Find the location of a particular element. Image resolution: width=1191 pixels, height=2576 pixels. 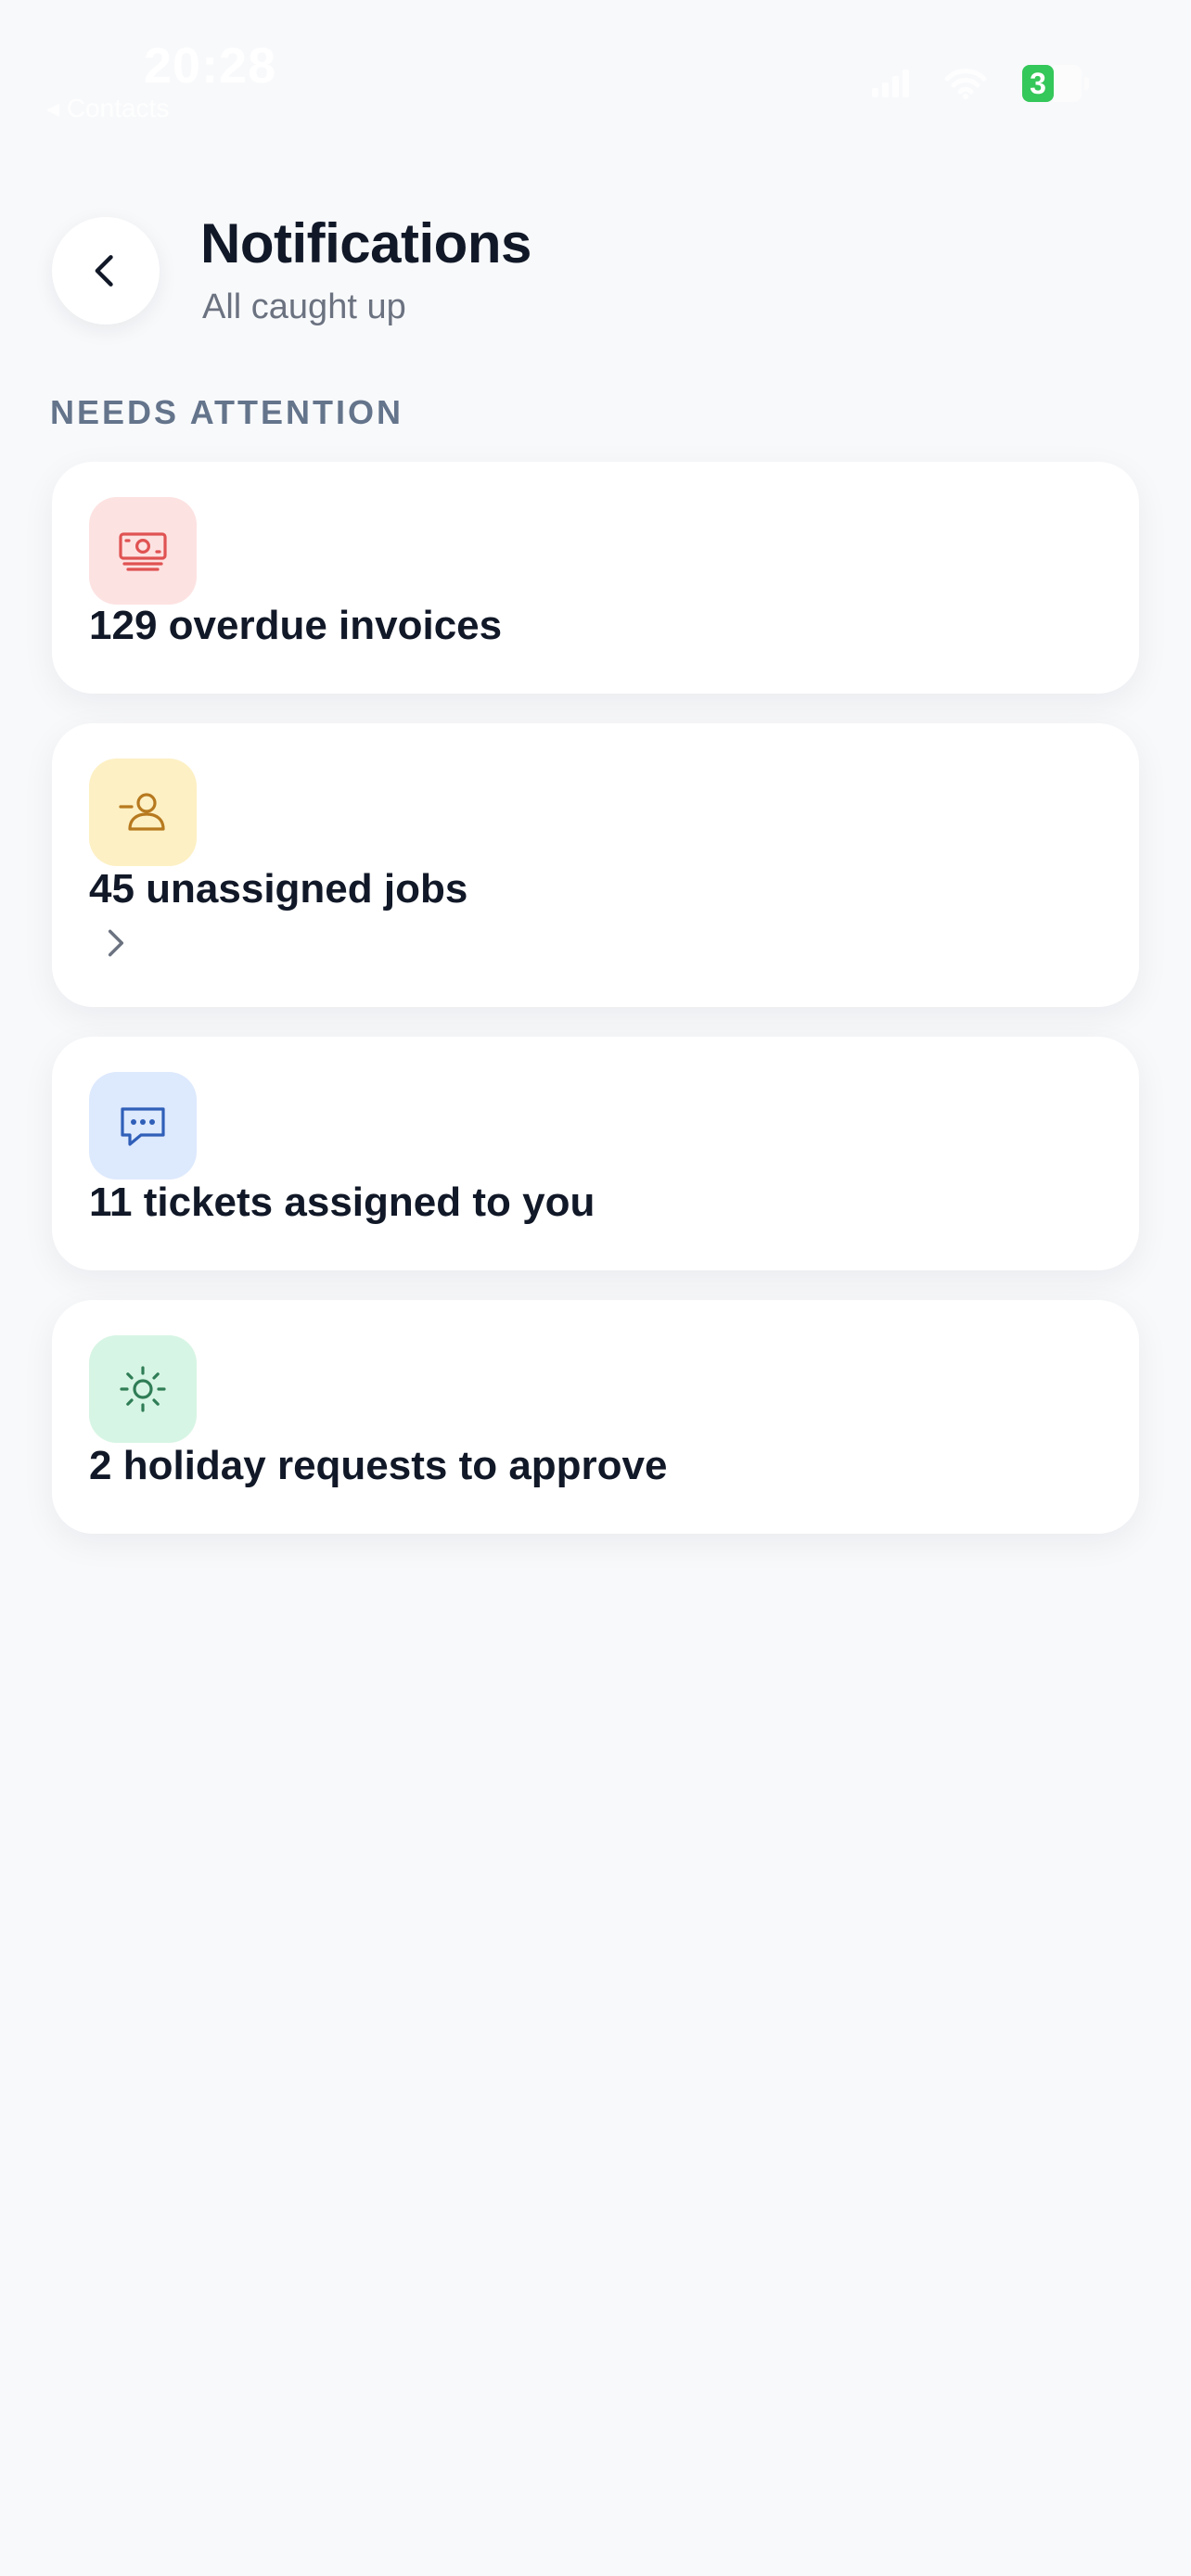

user-minus-icon is located at coordinates (142, 812).